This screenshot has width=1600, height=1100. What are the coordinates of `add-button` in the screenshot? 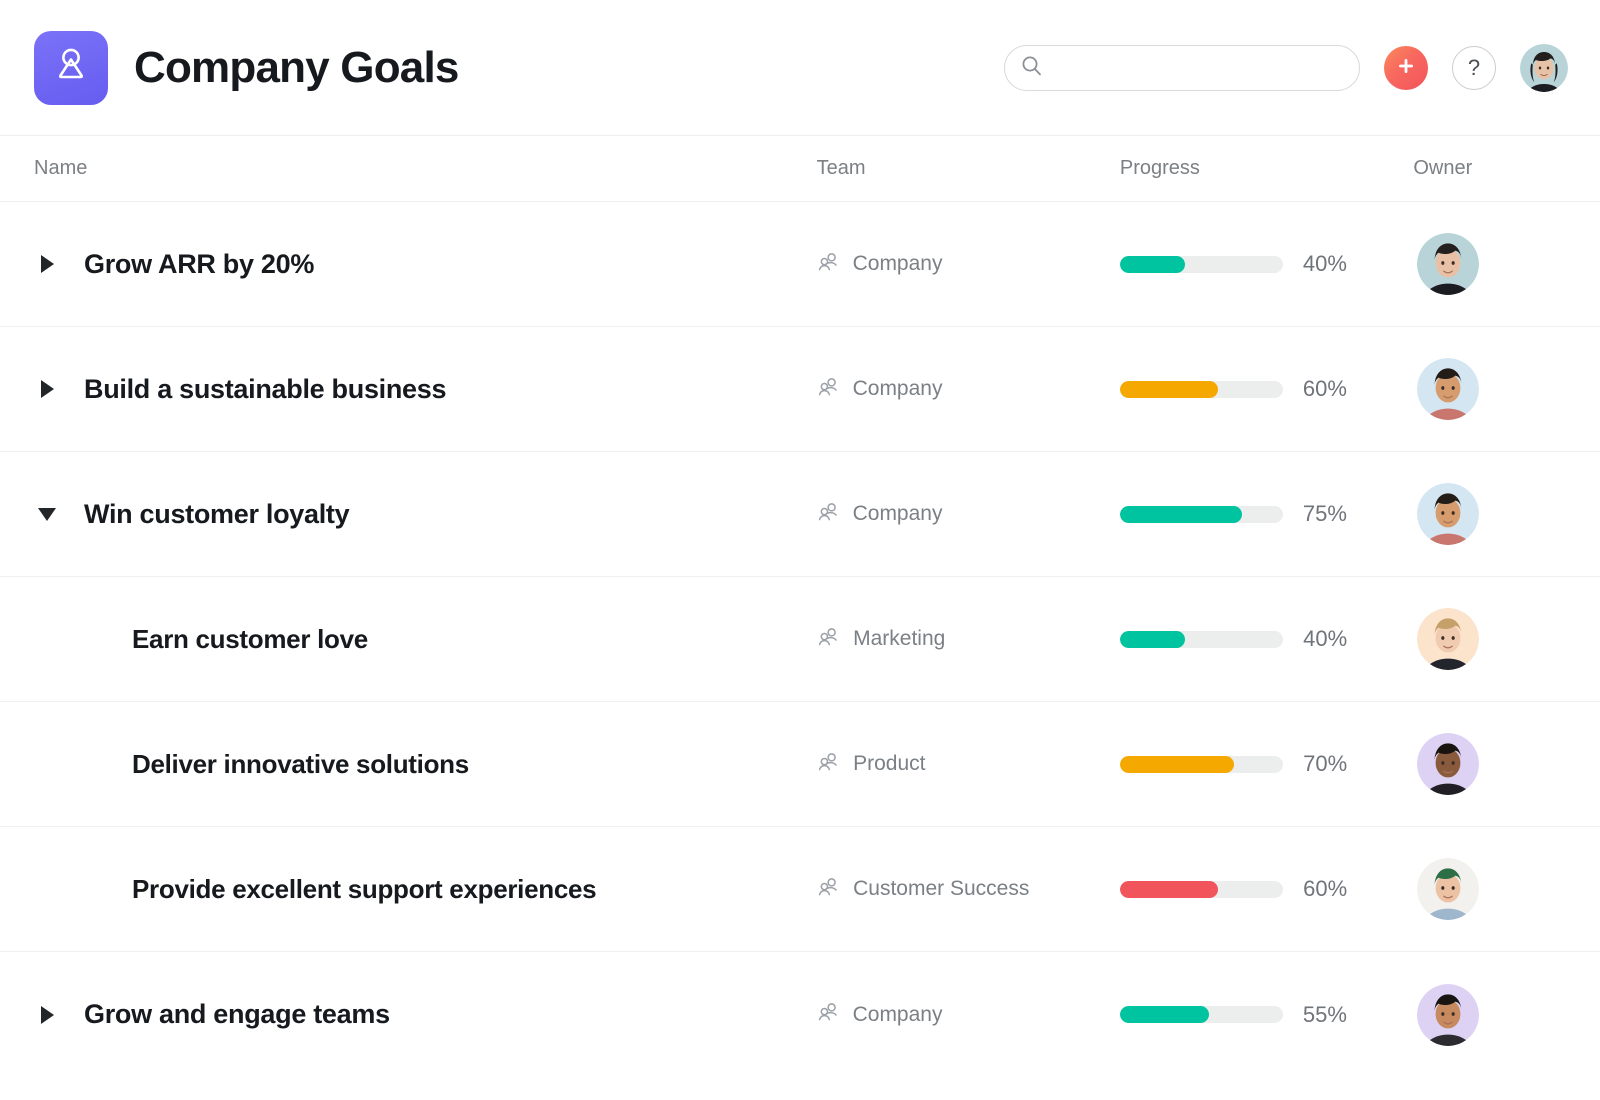 It's located at (1406, 67).